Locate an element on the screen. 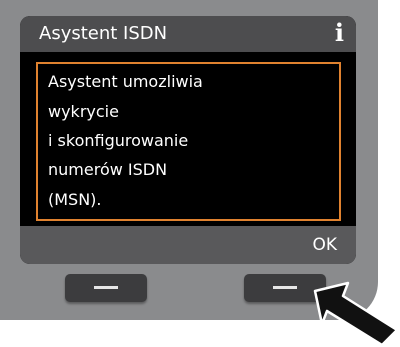 This screenshot has width=400, height=347. arrow-pointer-icon is located at coordinates (356, 314).